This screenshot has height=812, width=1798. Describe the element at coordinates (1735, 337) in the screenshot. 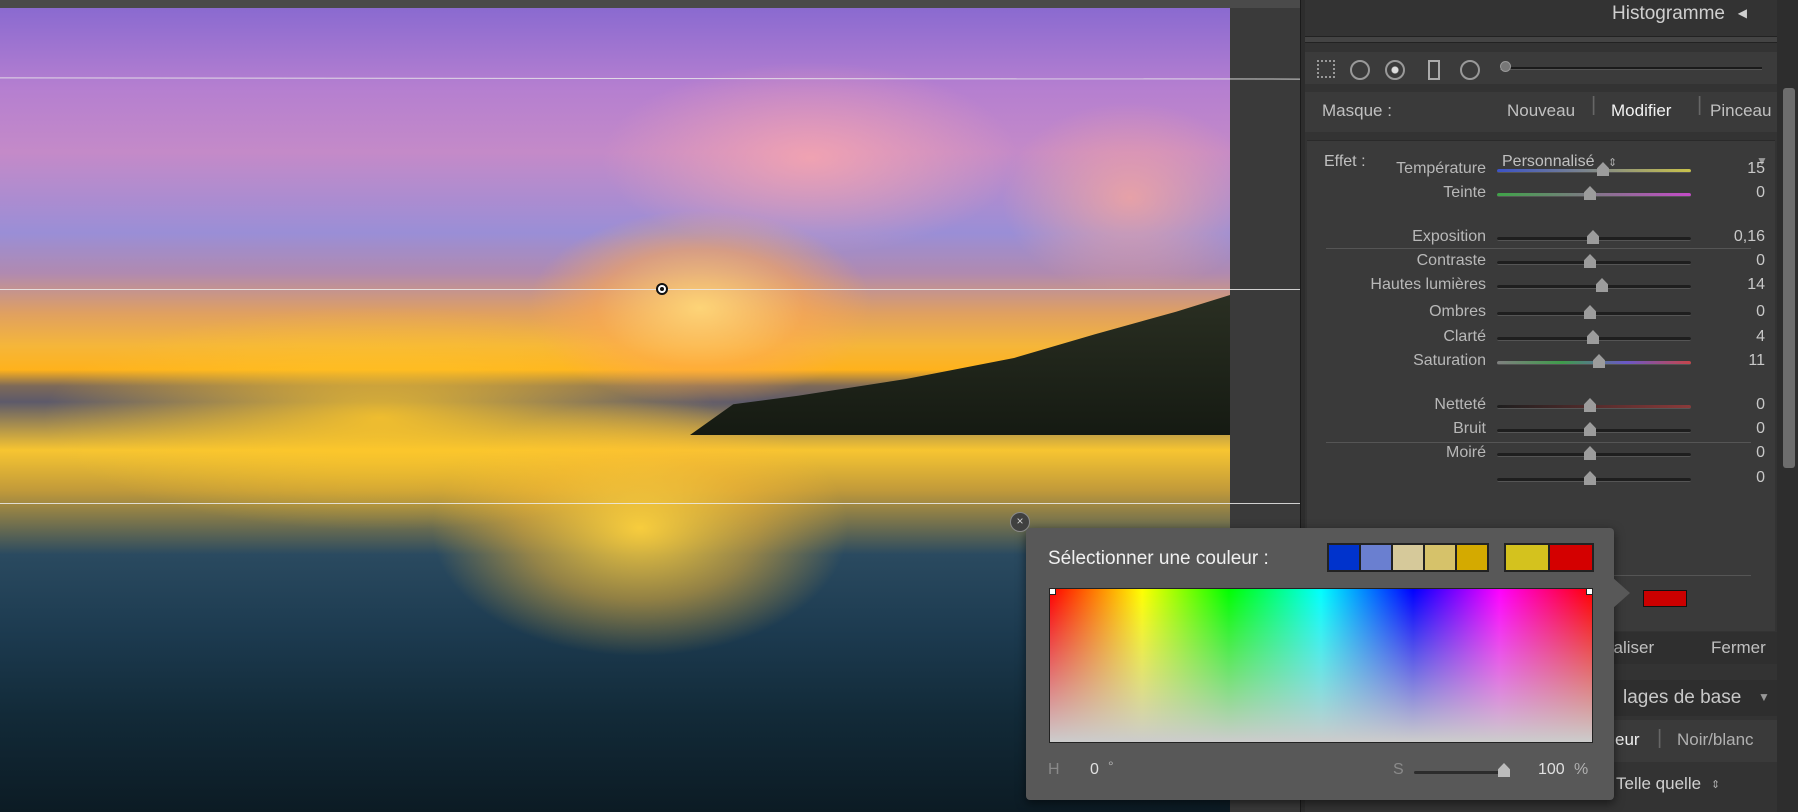

I see `slider-value: 4` at that location.